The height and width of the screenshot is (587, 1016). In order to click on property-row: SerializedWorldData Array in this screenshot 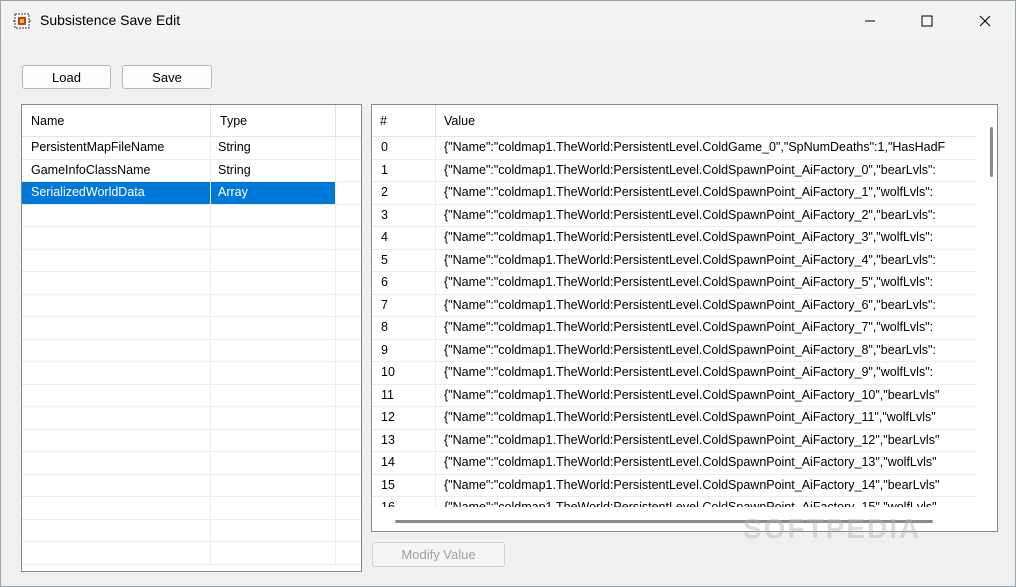, I will do `click(191, 193)`.